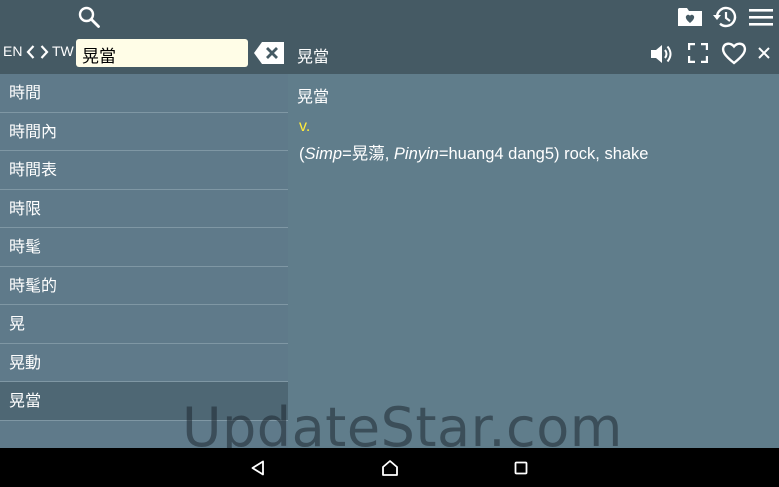  What do you see at coordinates (30, 52) in the screenshot?
I see `chevron-left-icon` at bounding box center [30, 52].